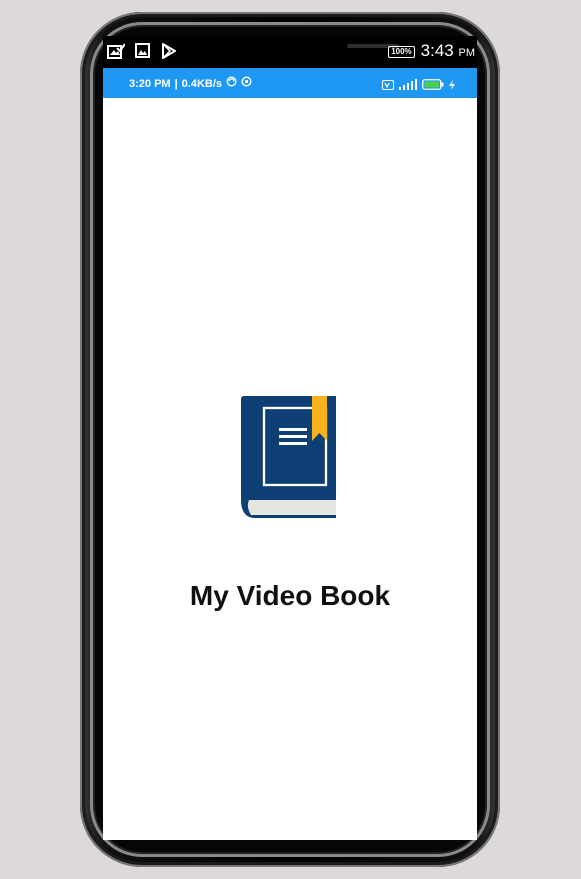 Image resolution: width=581 pixels, height=879 pixels. I want to click on device-status-bar: 100% 3:43 PM, so click(290, 52).